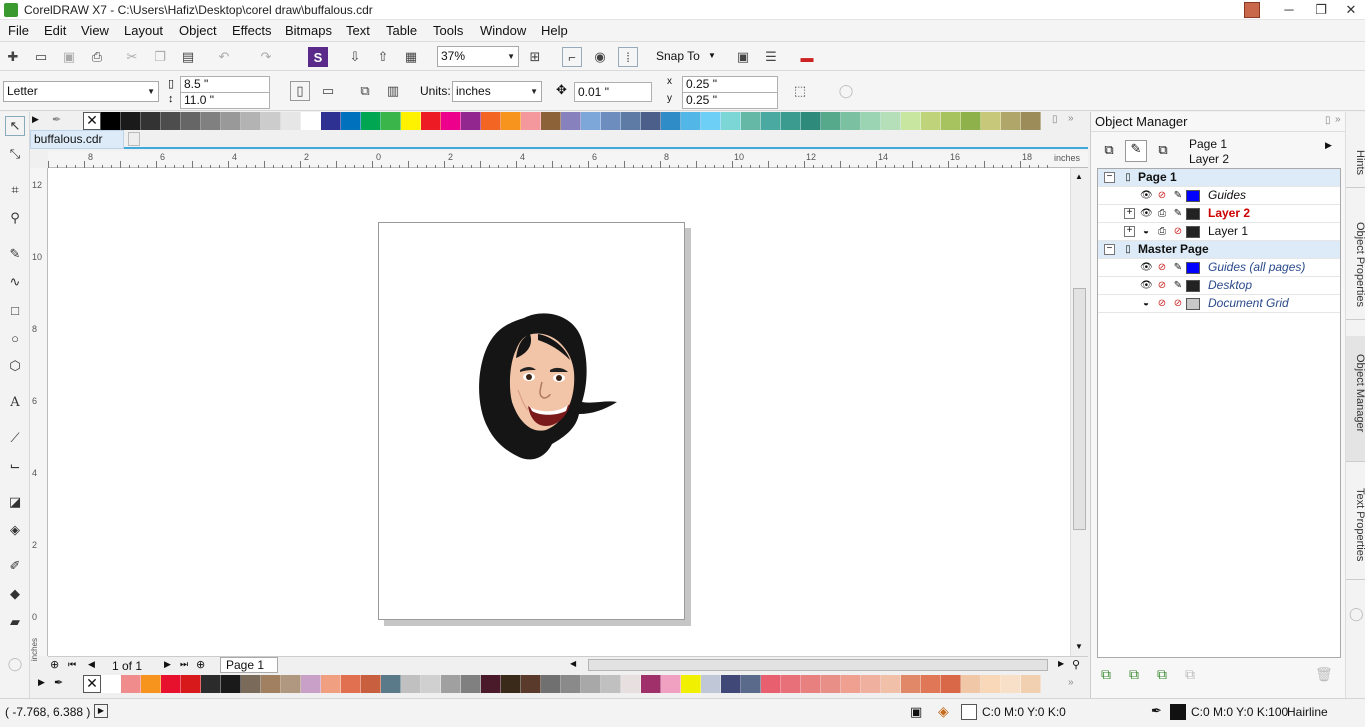  Describe the element at coordinates (92, 121) in the screenshot. I see `no-fill-swatch: ✕` at that location.